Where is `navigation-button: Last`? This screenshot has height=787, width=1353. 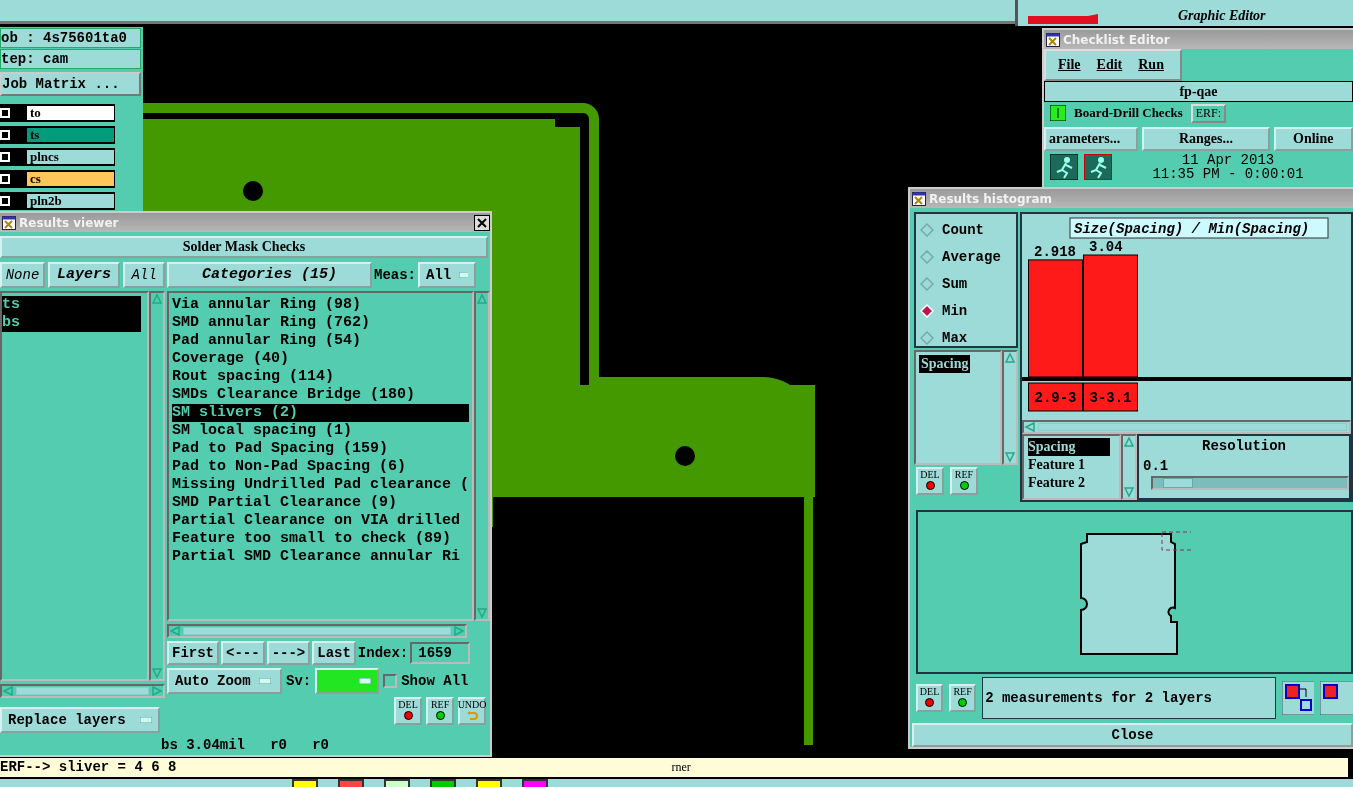 navigation-button: Last is located at coordinates (334, 653).